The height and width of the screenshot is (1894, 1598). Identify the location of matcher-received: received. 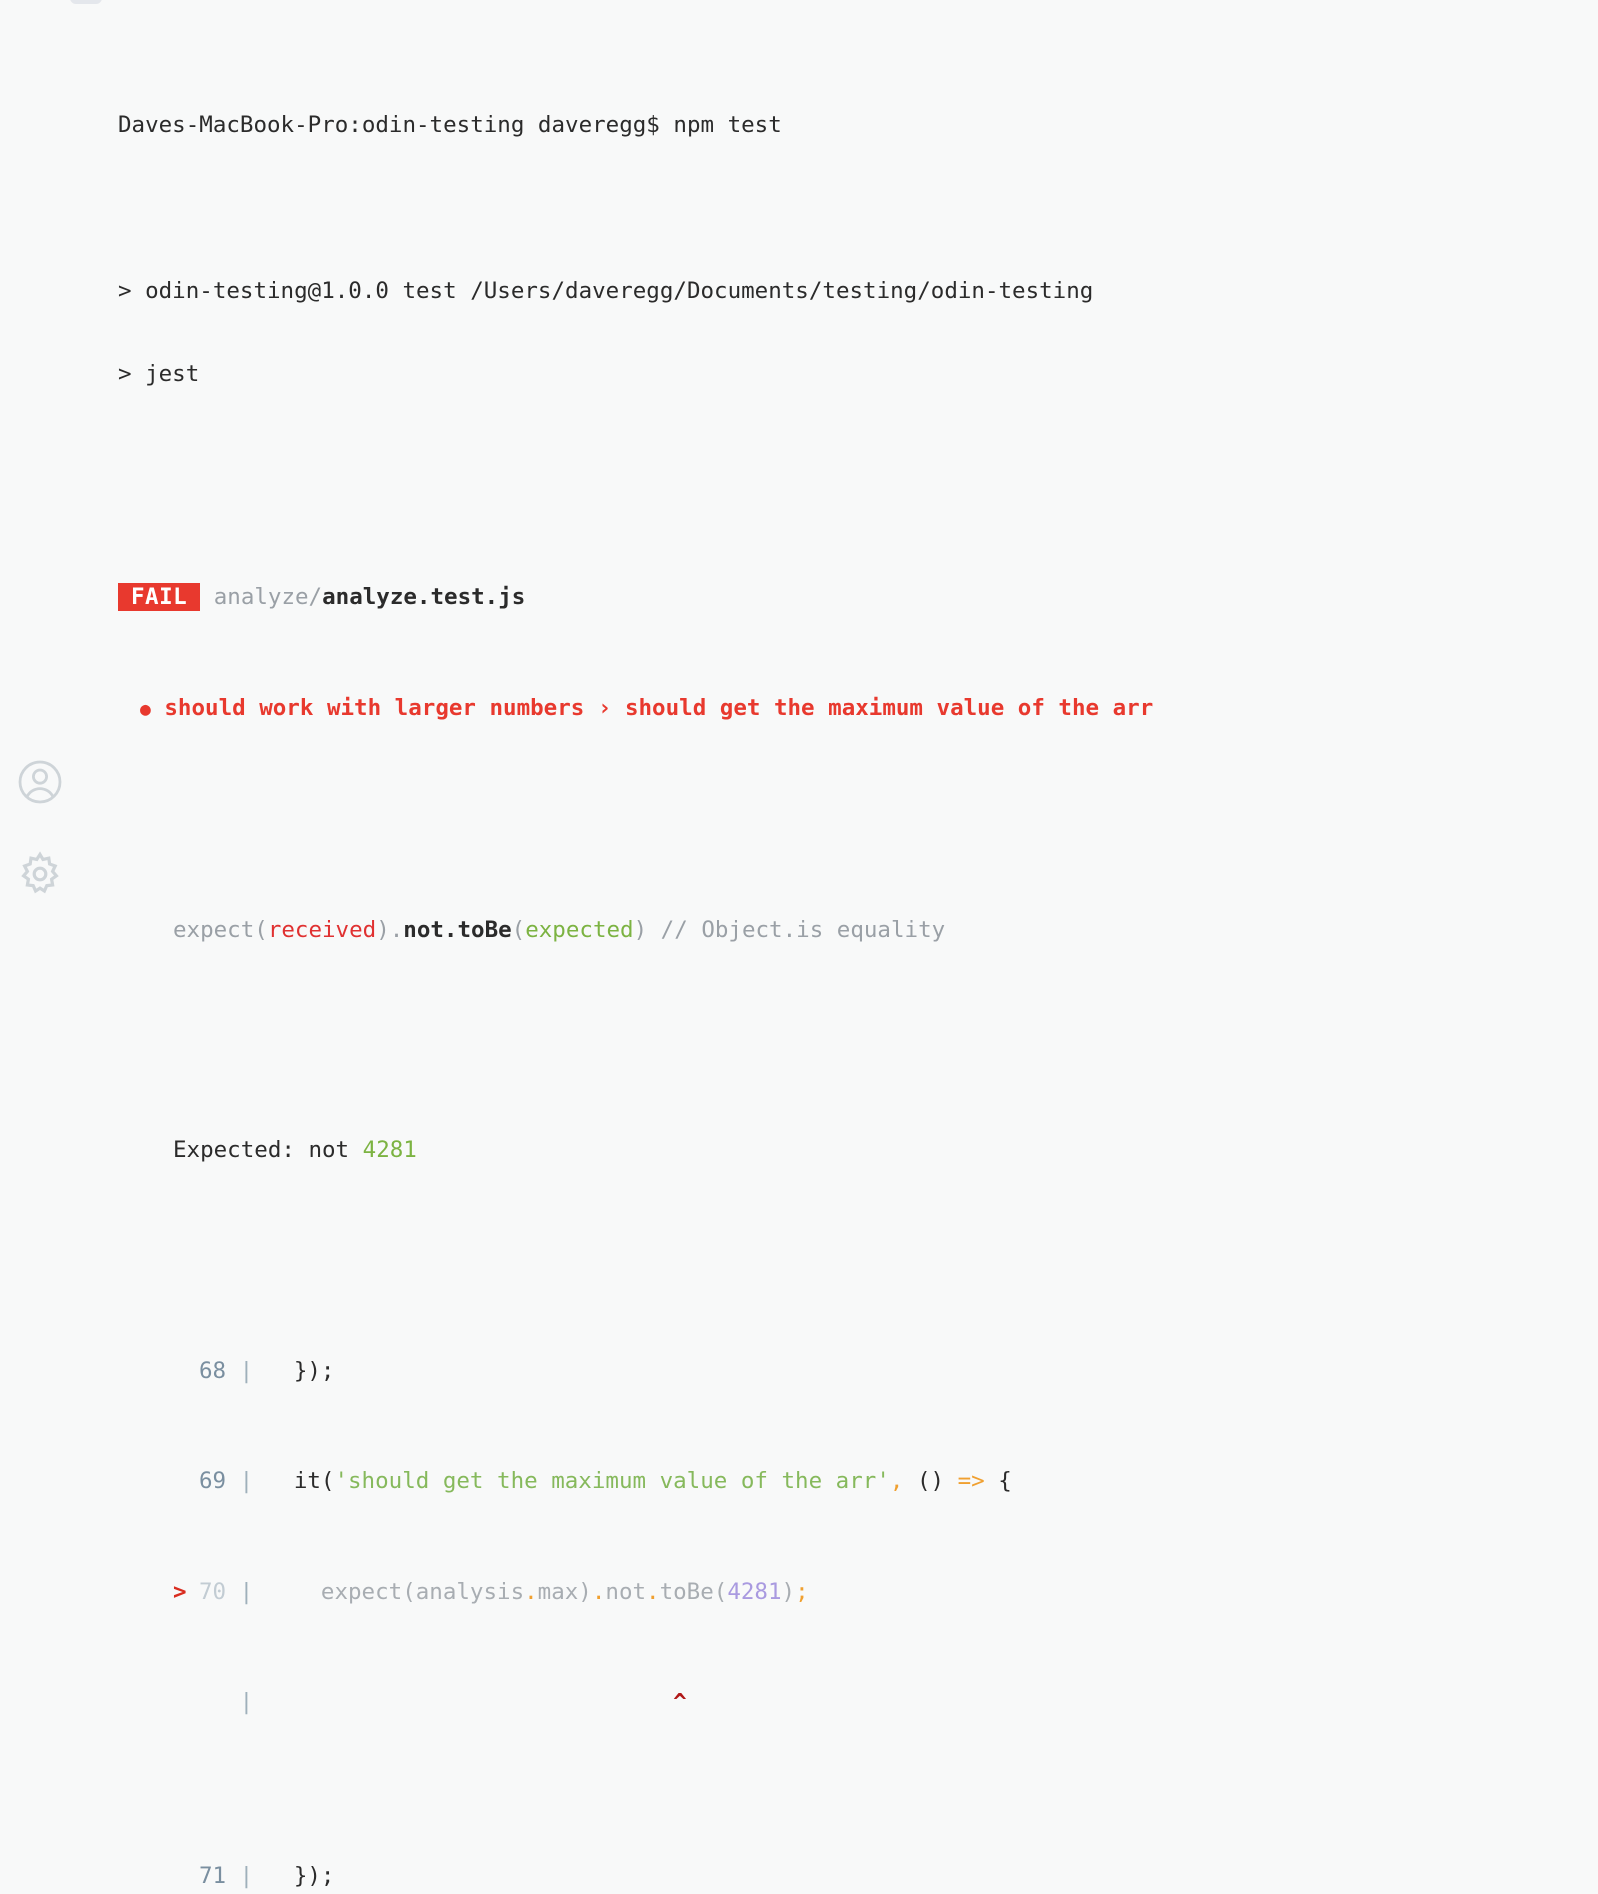
(322, 929).